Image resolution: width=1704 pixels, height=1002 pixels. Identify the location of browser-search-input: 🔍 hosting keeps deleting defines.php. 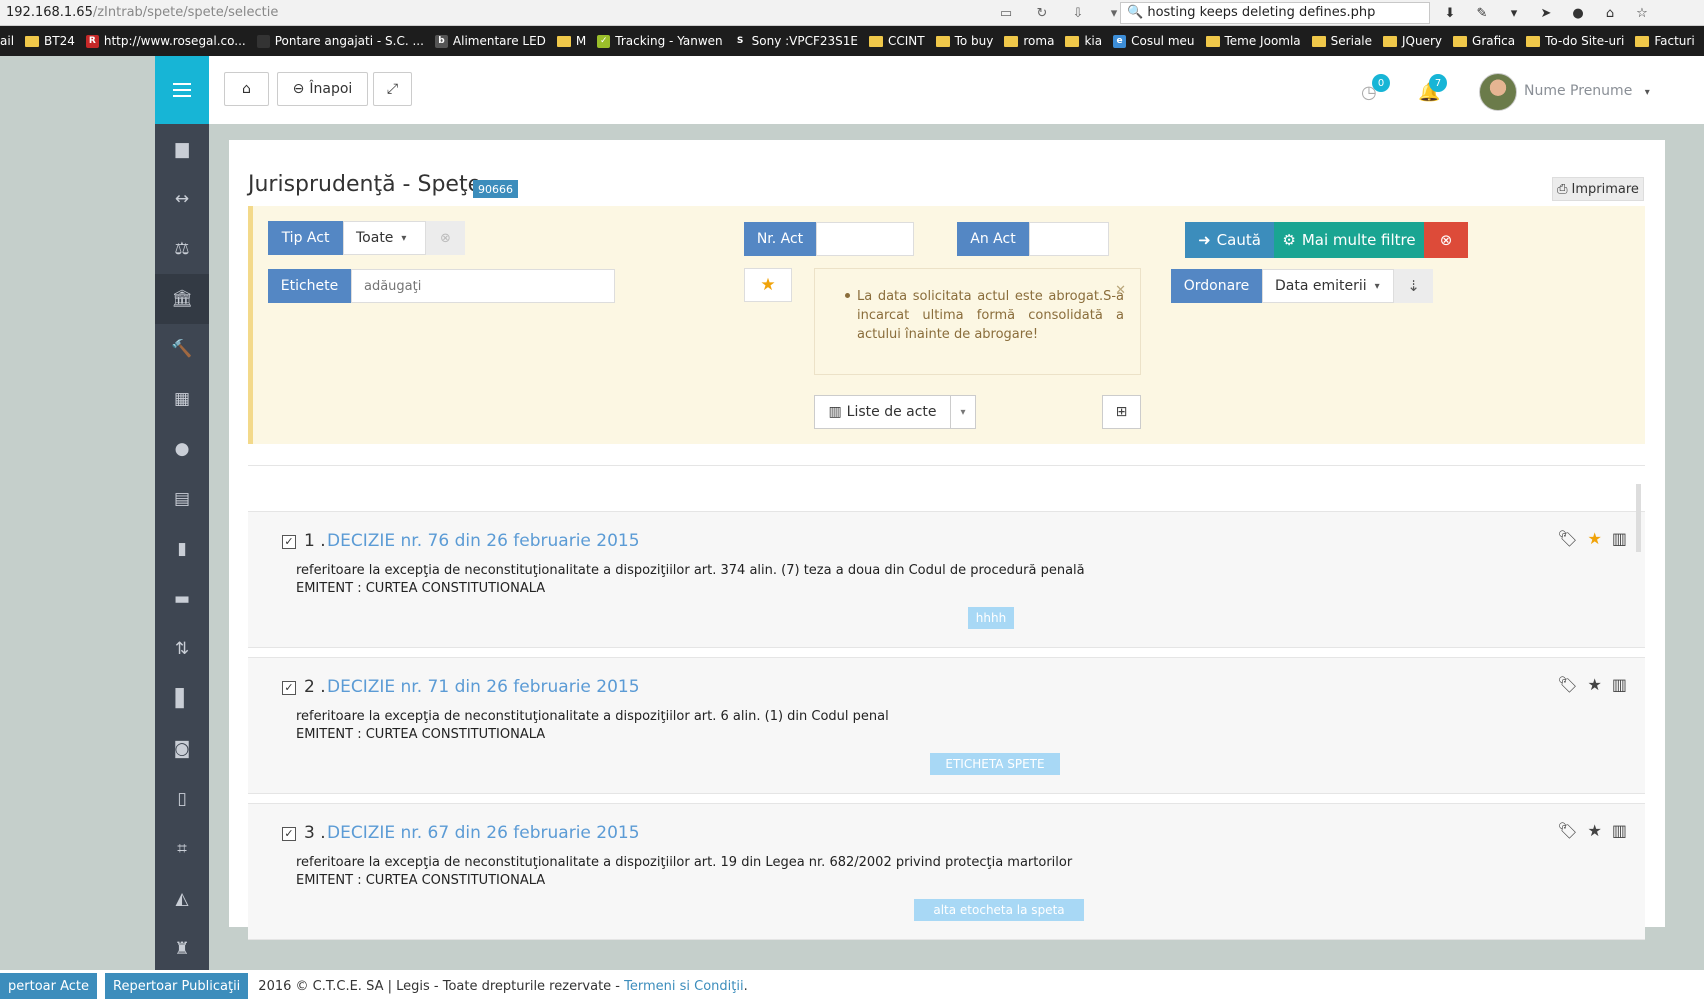
(1275, 13).